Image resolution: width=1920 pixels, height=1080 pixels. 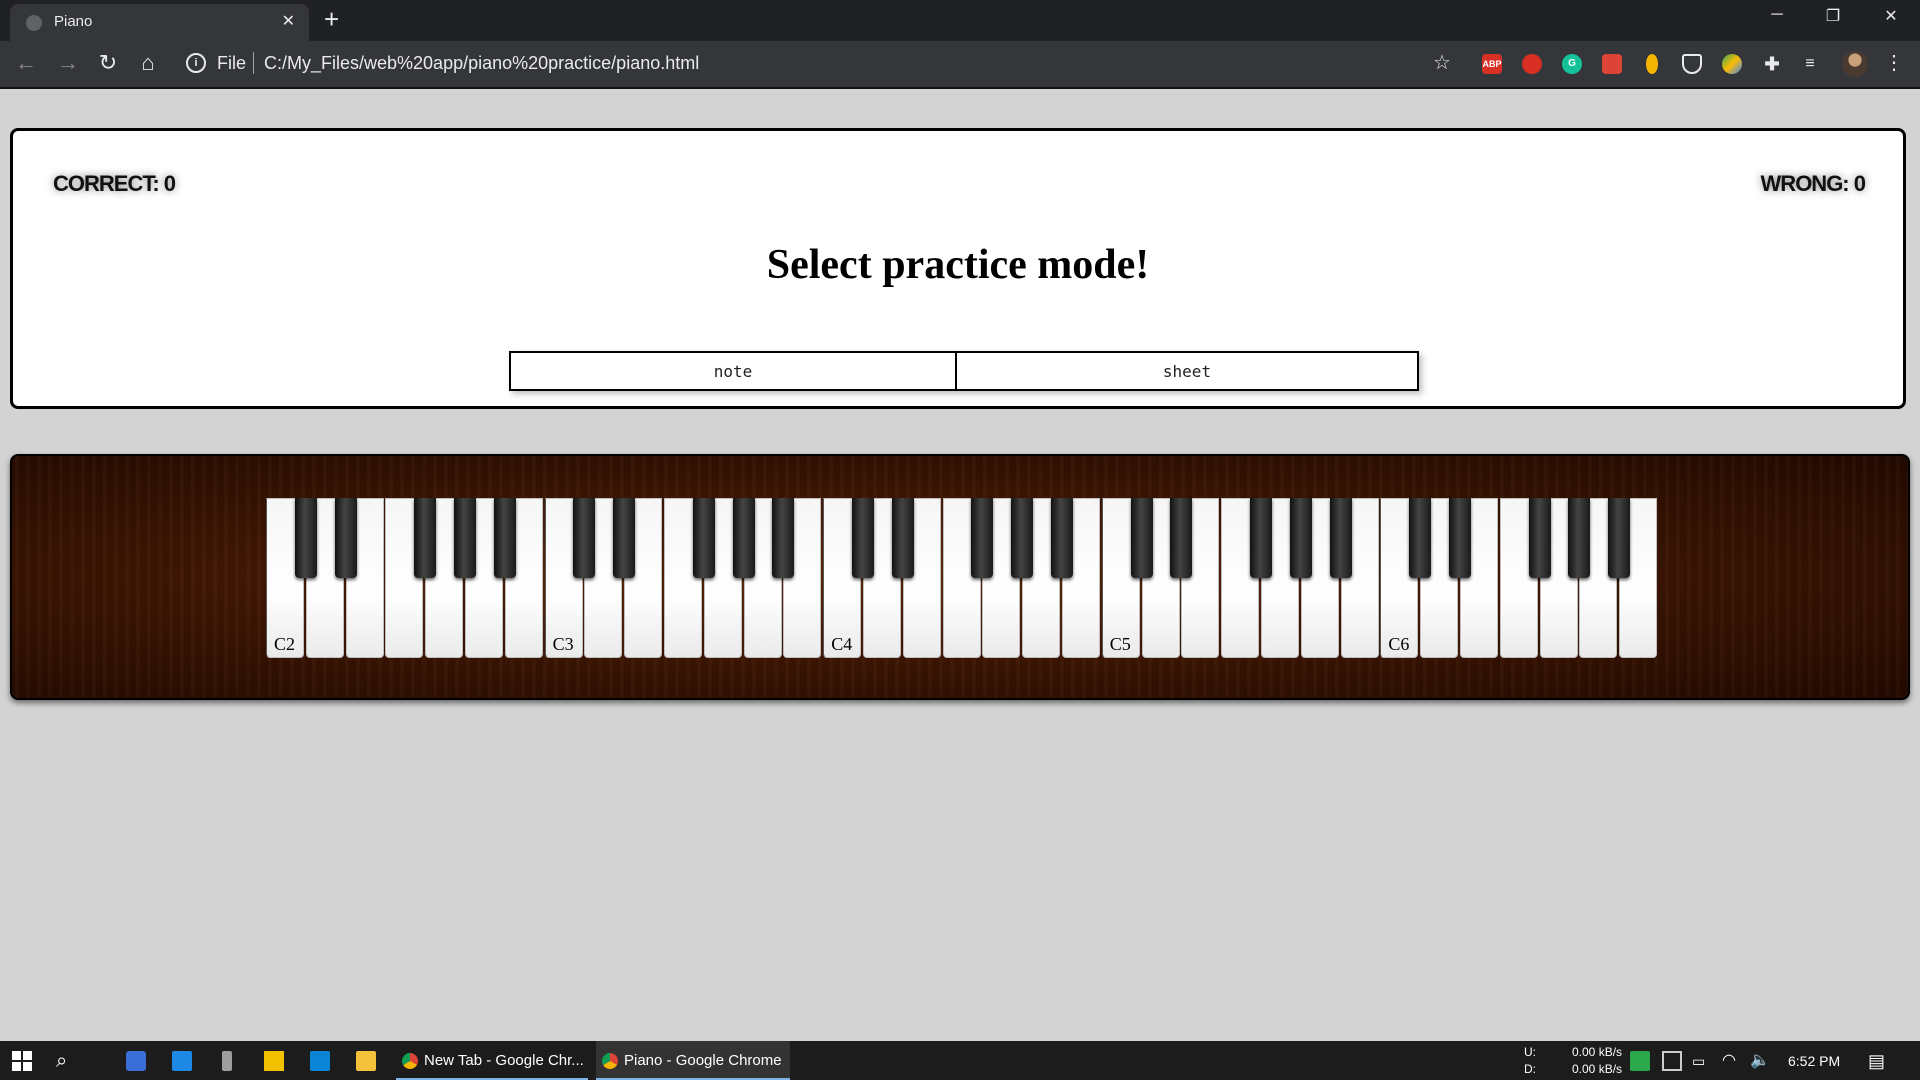 What do you see at coordinates (1760, 1061) in the screenshot?
I see `volume-icon: 🔈` at bounding box center [1760, 1061].